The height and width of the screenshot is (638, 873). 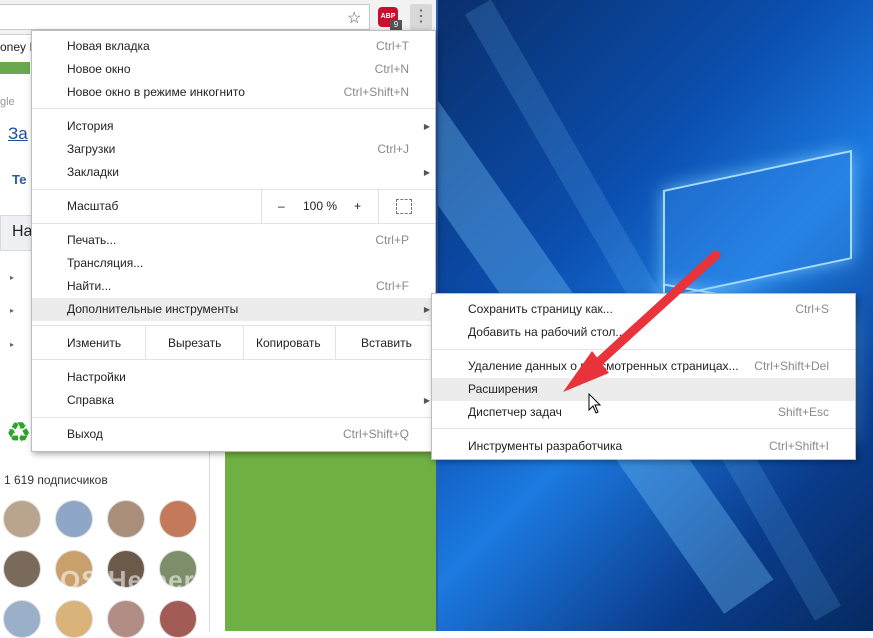 What do you see at coordinates (642, 321) in the screenshot?
I see `annotation-arrow` at bounding box center [642, 321].